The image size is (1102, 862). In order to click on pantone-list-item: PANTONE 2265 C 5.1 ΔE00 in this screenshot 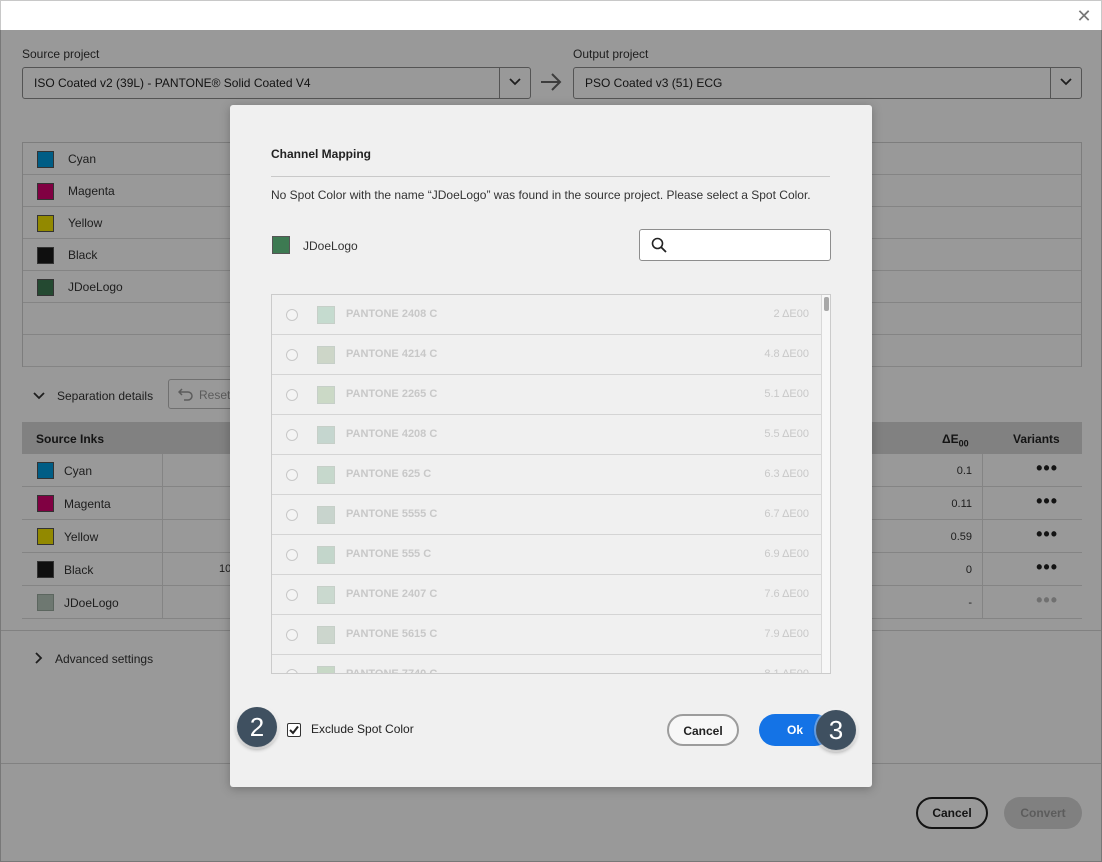, I will do `click(547, 395)`.